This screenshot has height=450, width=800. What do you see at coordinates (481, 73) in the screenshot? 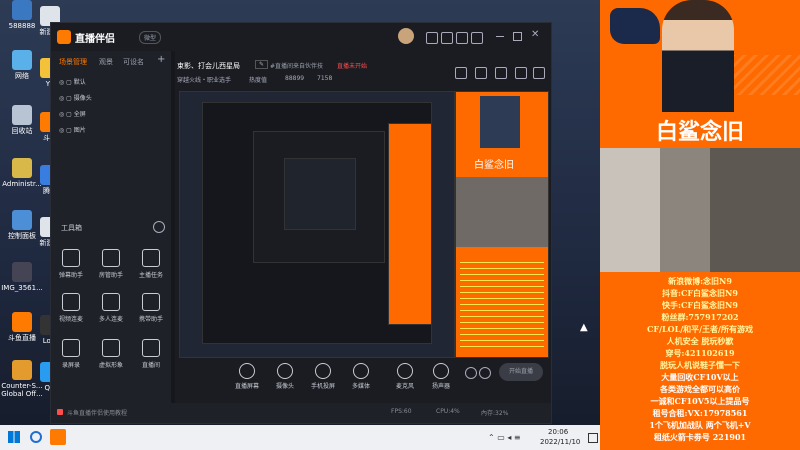
I see `lock-icon` at bounding box center [481, 73].